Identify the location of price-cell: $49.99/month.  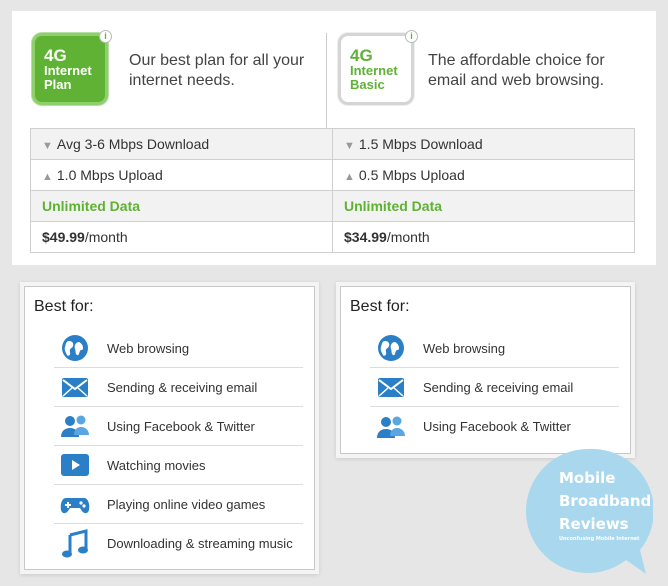
(181, 237).